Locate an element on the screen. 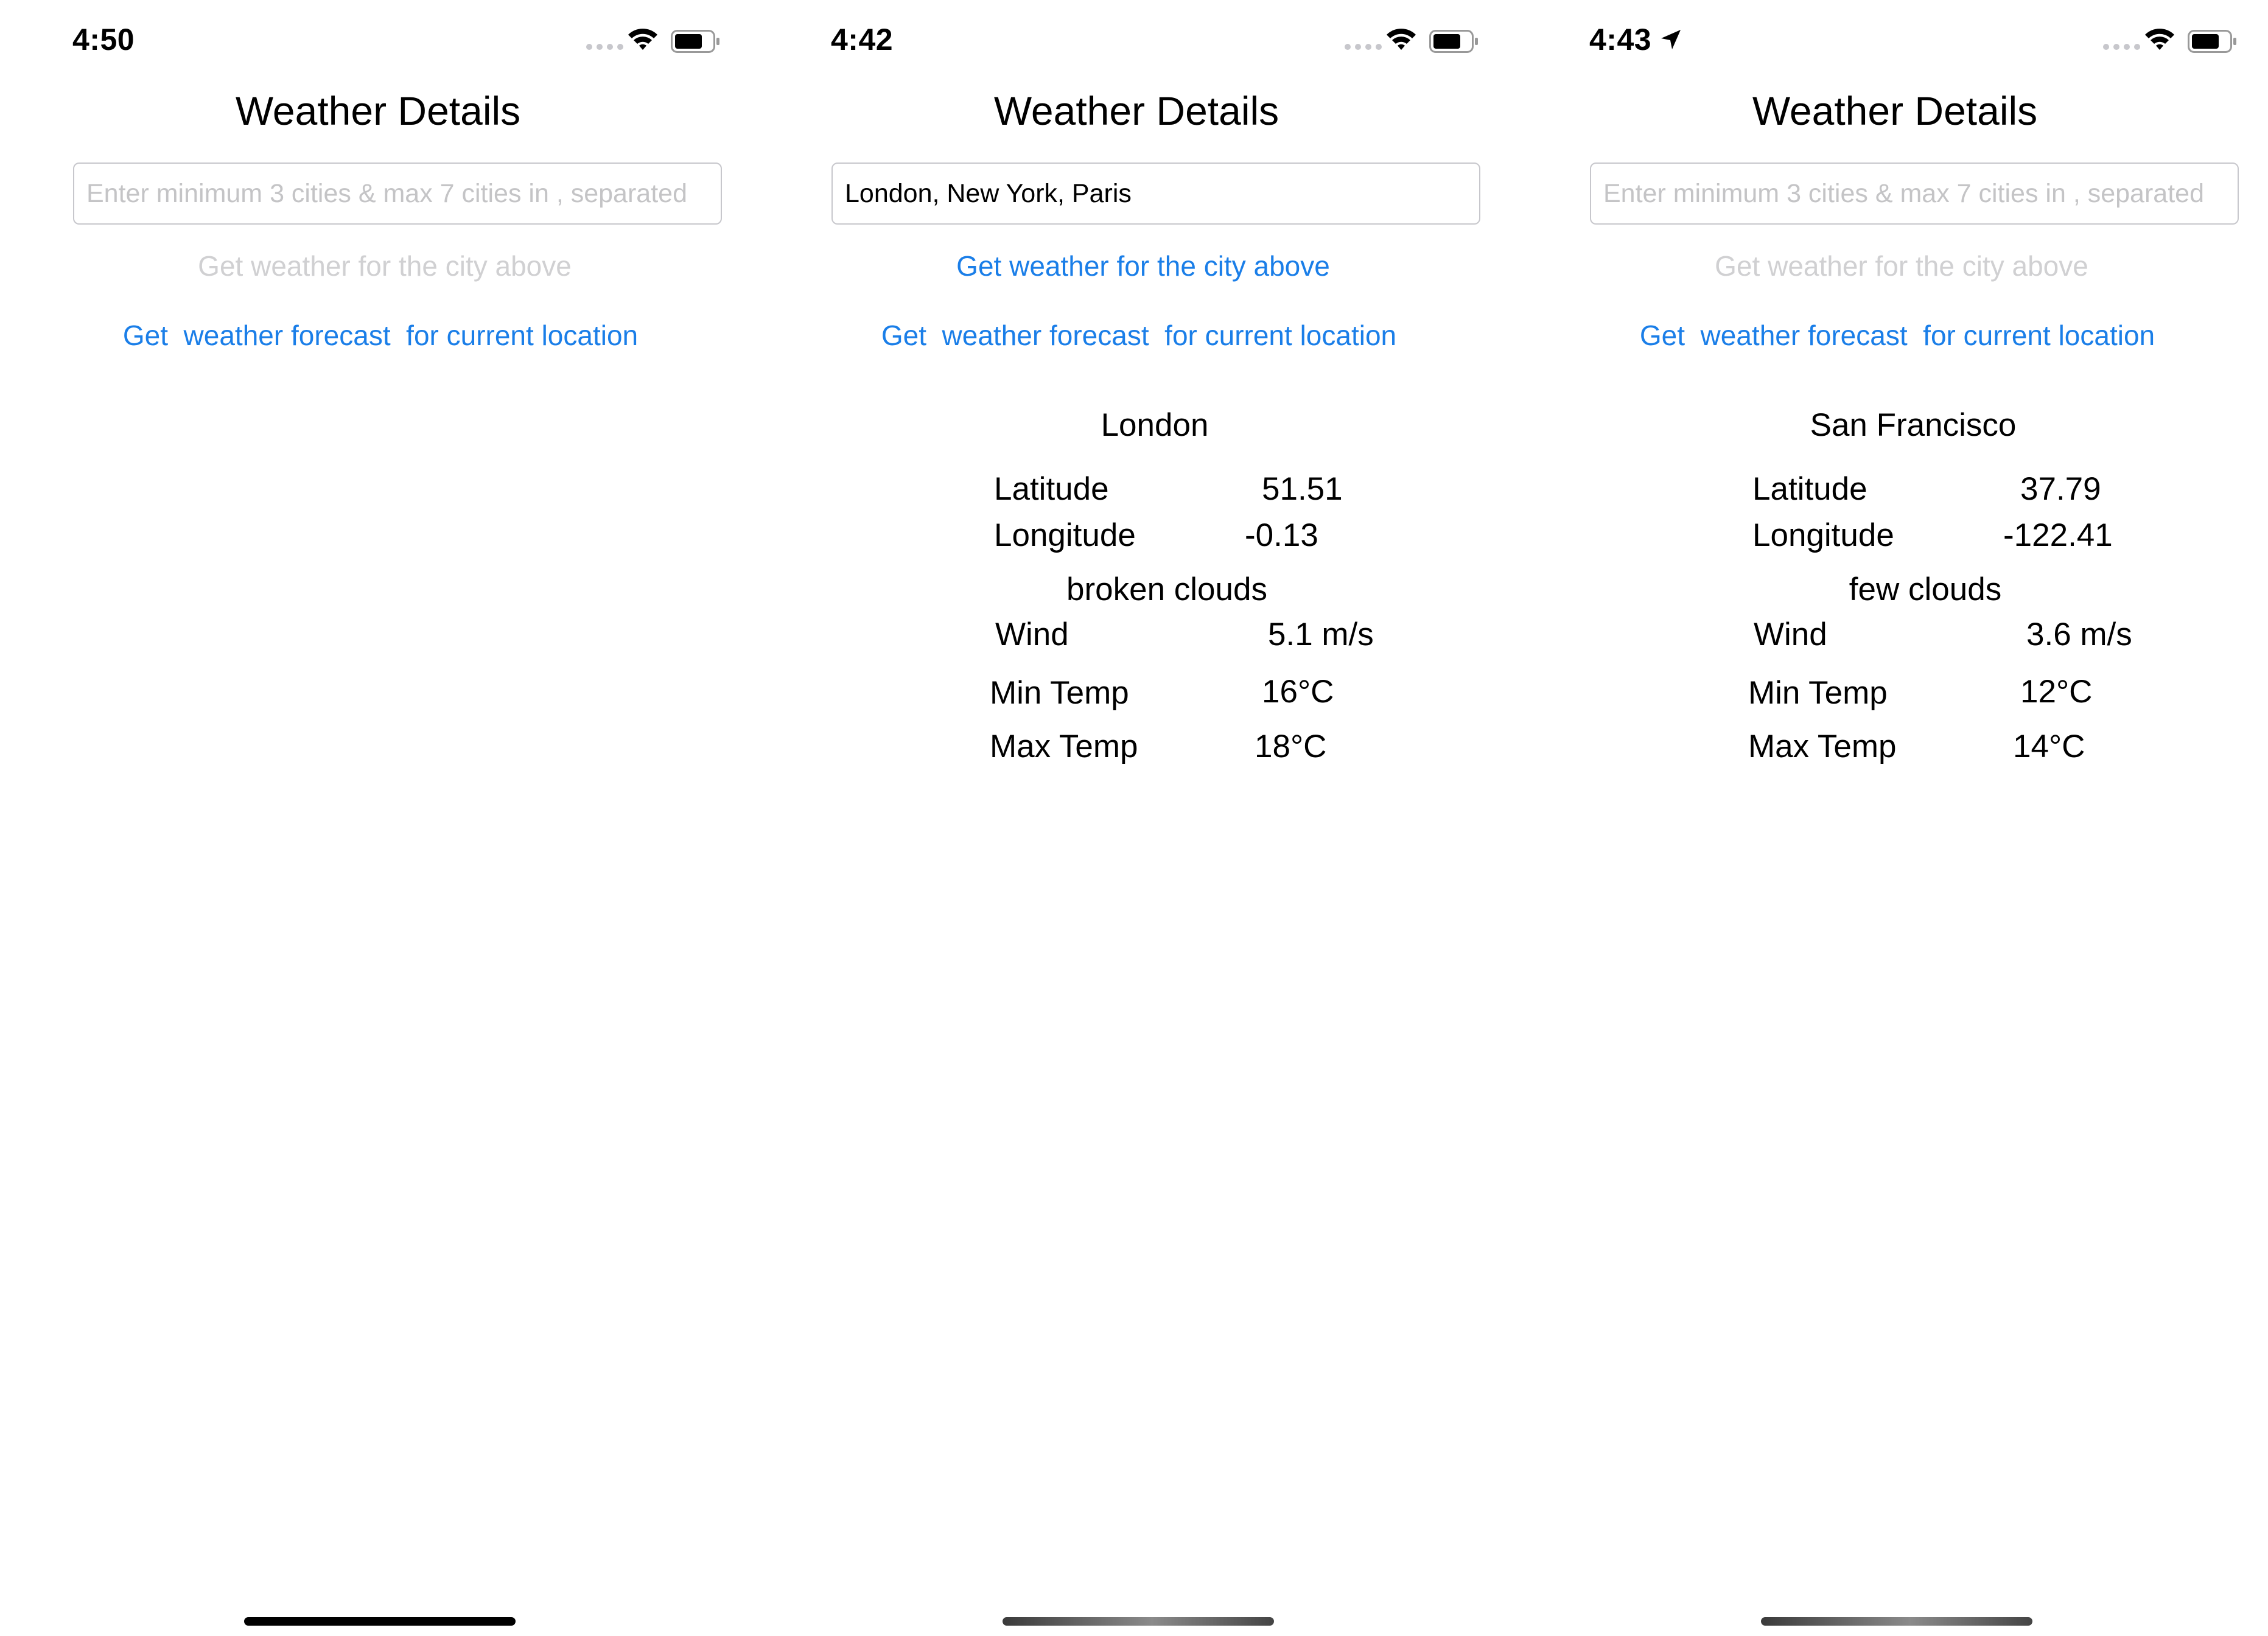 This screenshot has height=1636, width=2268. weather-city-name: San Francisco is located at coordinates (1913, 425).